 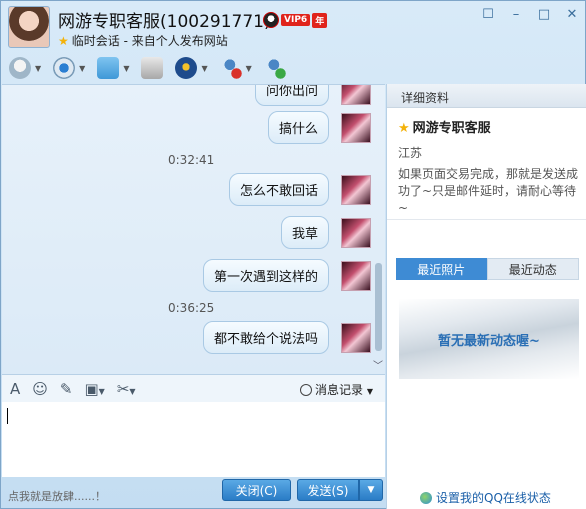 I want to click on tab-recent-photos: 最近照片, so click(x=441, y=269).